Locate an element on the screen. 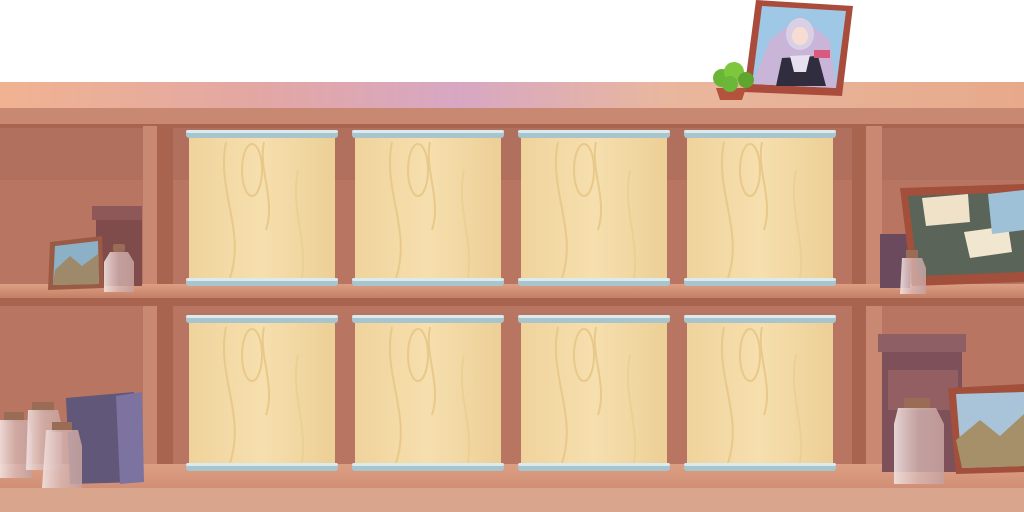 The image size is (1024, 512). right-upper-decor is located at coordinates (952, 239).